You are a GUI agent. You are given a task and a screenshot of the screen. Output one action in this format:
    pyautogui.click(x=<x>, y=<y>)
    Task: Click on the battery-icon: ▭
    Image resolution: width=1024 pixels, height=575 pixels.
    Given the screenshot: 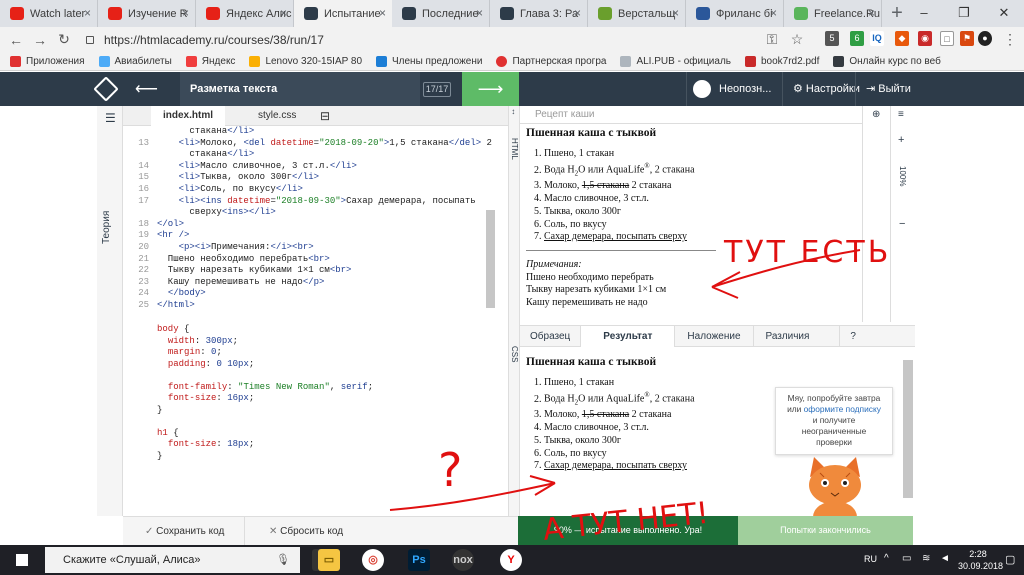 What is the action you would take?
    pyautogui.click(x=906, y=558)
    